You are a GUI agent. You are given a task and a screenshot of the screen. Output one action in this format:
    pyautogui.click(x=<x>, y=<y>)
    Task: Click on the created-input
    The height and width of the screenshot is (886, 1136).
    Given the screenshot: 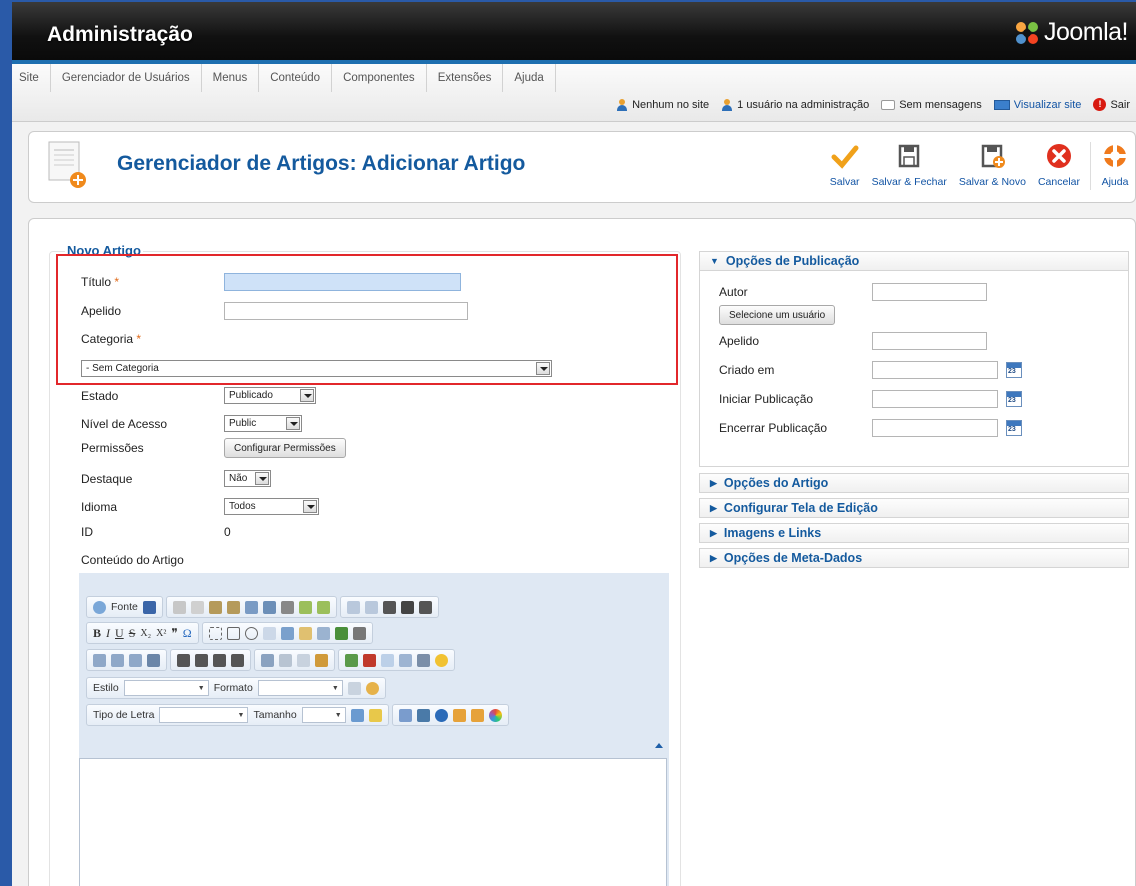 What is the action you would take?
    pyautogui.click(x=935, y=370)
    